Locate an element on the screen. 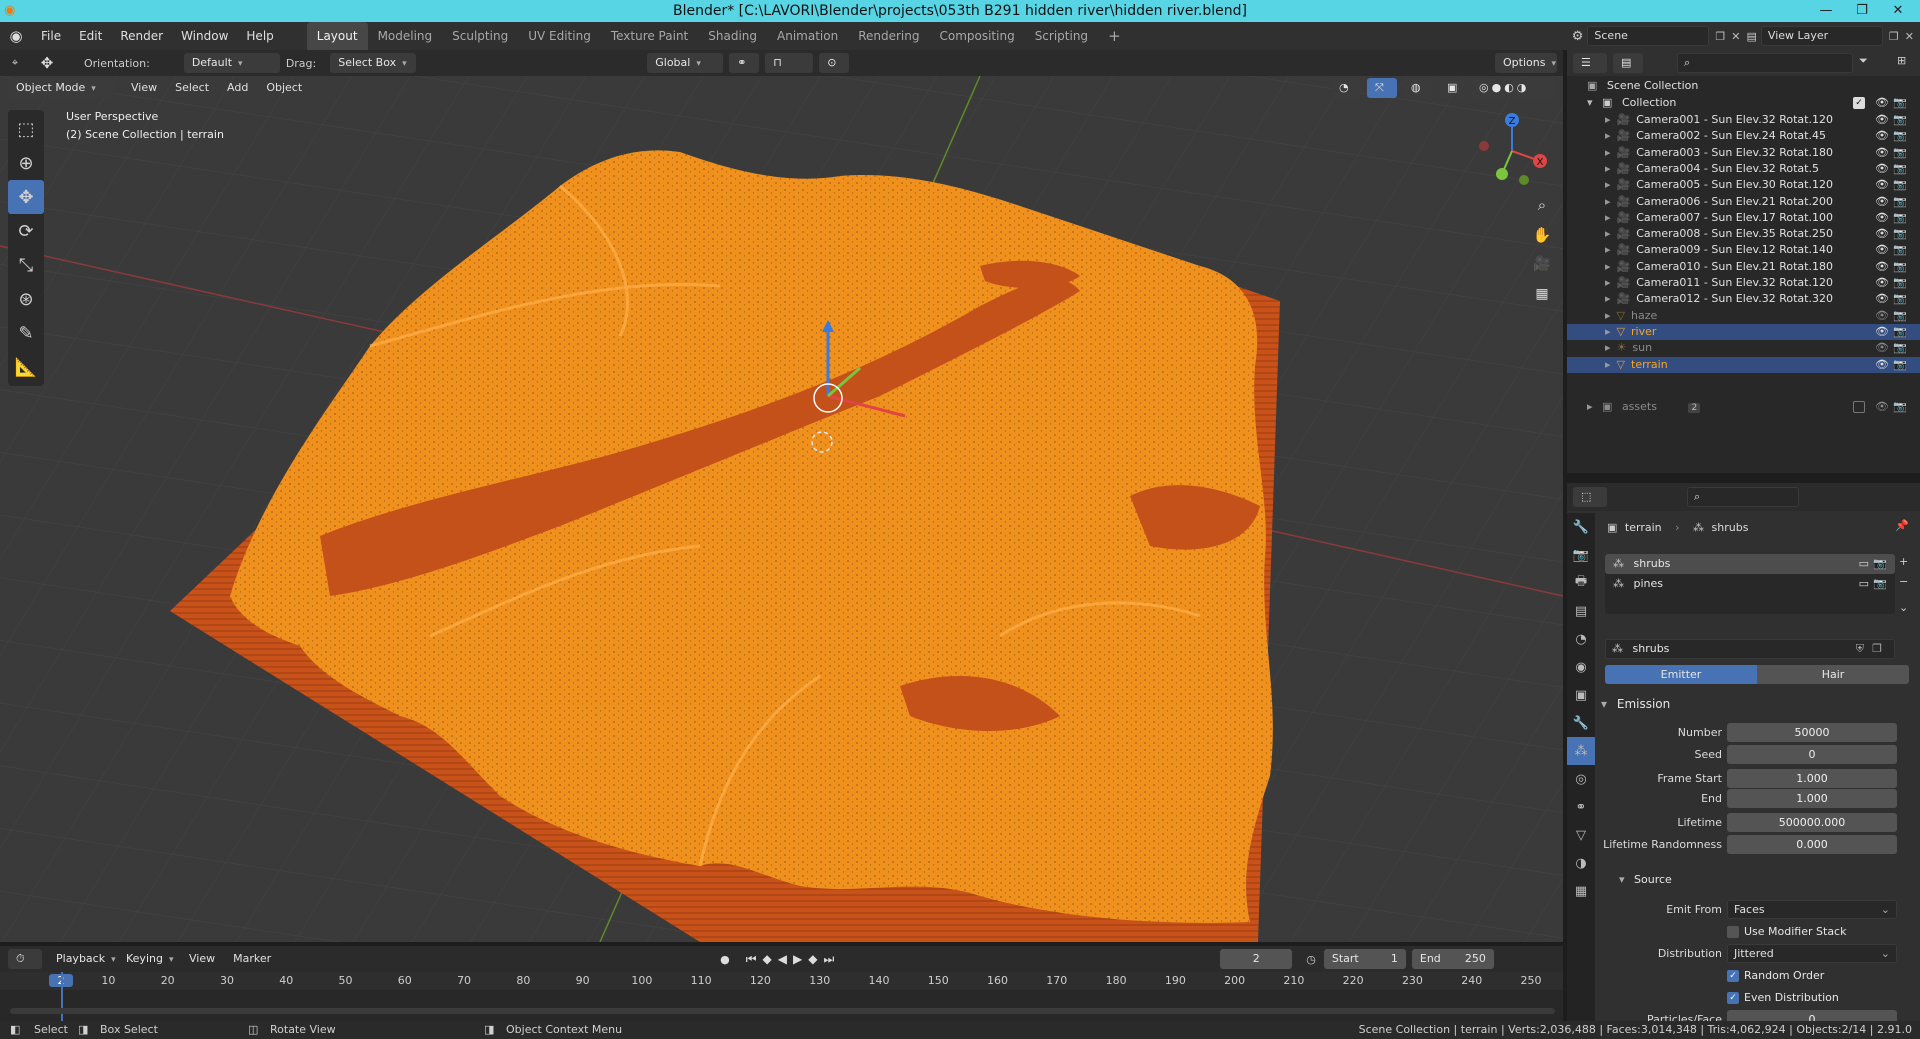 This screenshot has height=1039, width=1920. tab-sculpting: Sculpting is located at coordinates (480, 36).